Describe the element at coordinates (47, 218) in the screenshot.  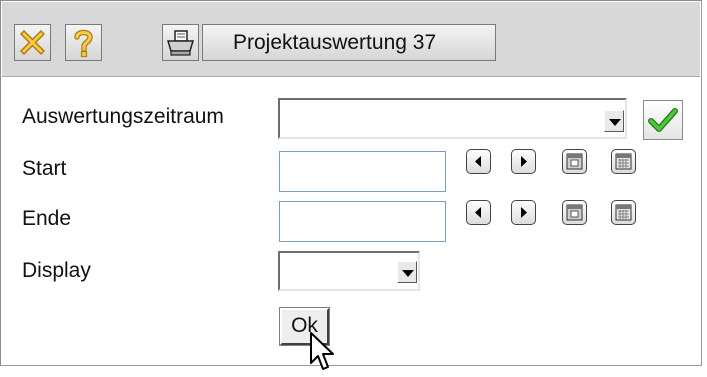
I see `end-label: Ende` at that location.